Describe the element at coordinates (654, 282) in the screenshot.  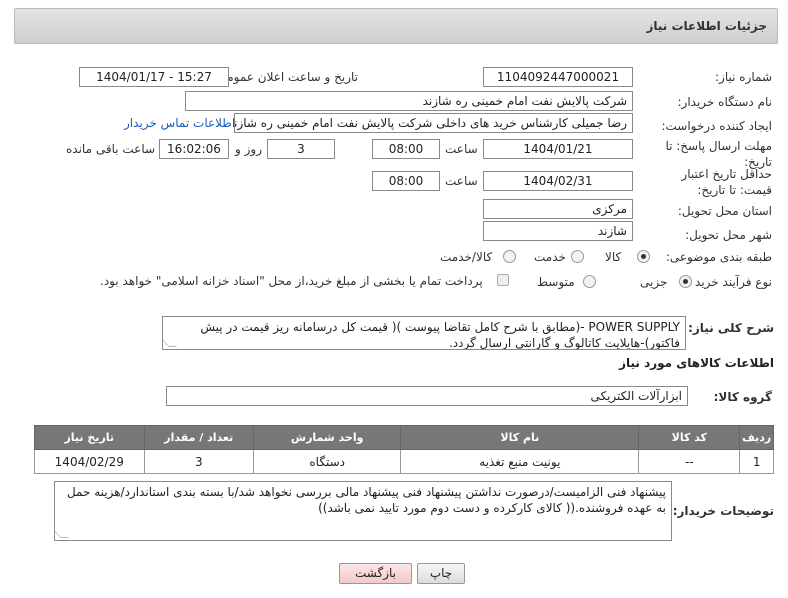
I see `process-minor-label: جزیی` at that location.